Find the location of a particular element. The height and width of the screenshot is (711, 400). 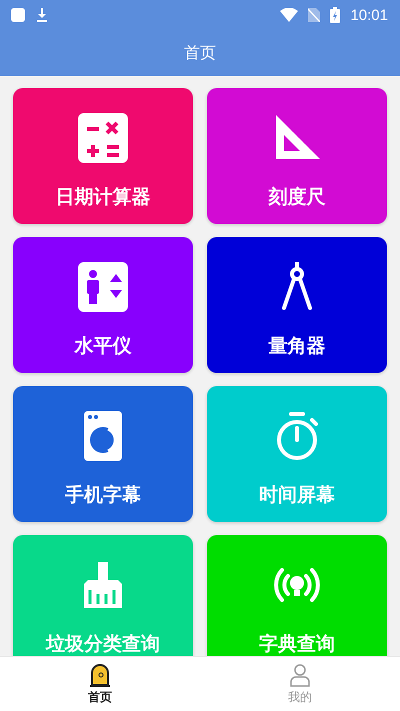

calculator-icon is located at coordinates (103, 138).